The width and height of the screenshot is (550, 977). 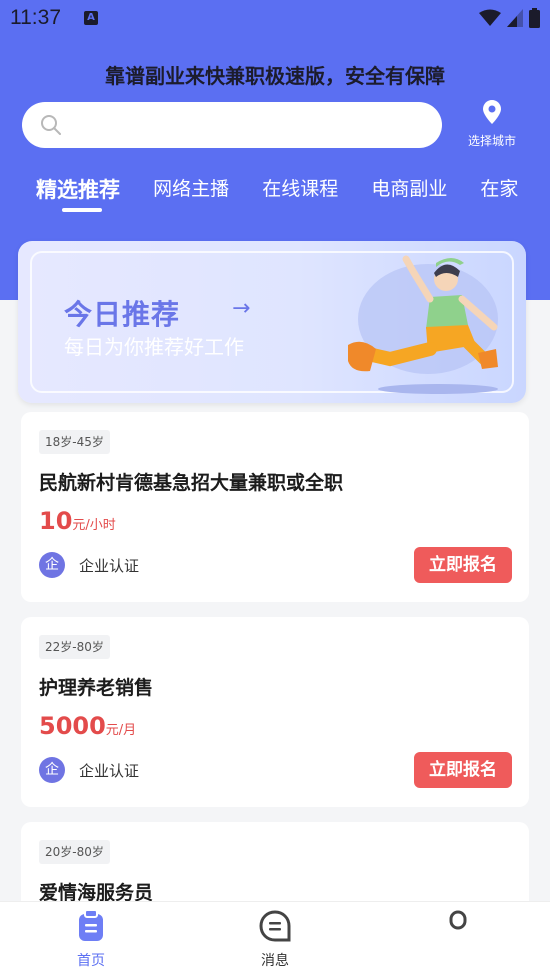 I want to click on message-icon, so click(x=275, y=926).